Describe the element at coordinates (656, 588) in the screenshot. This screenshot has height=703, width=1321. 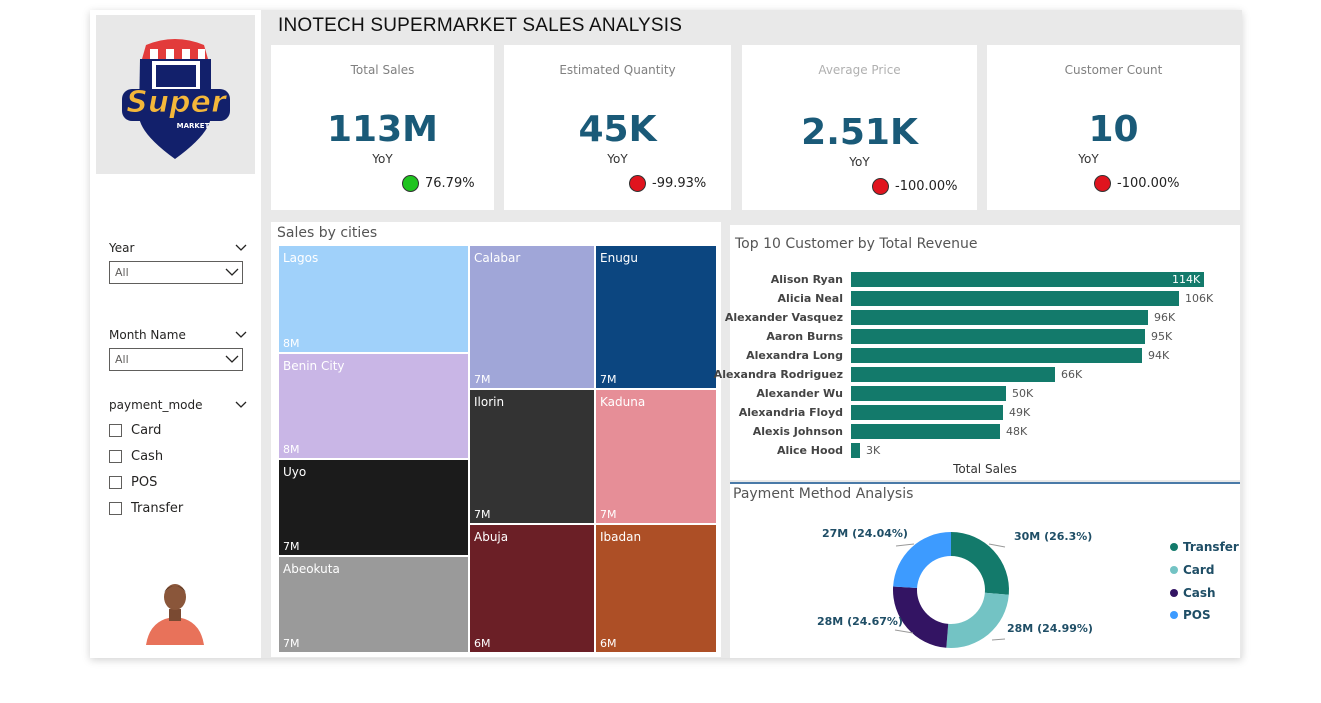
I see `treemap-tile-ibadan: Ibadan 6M` at that location.